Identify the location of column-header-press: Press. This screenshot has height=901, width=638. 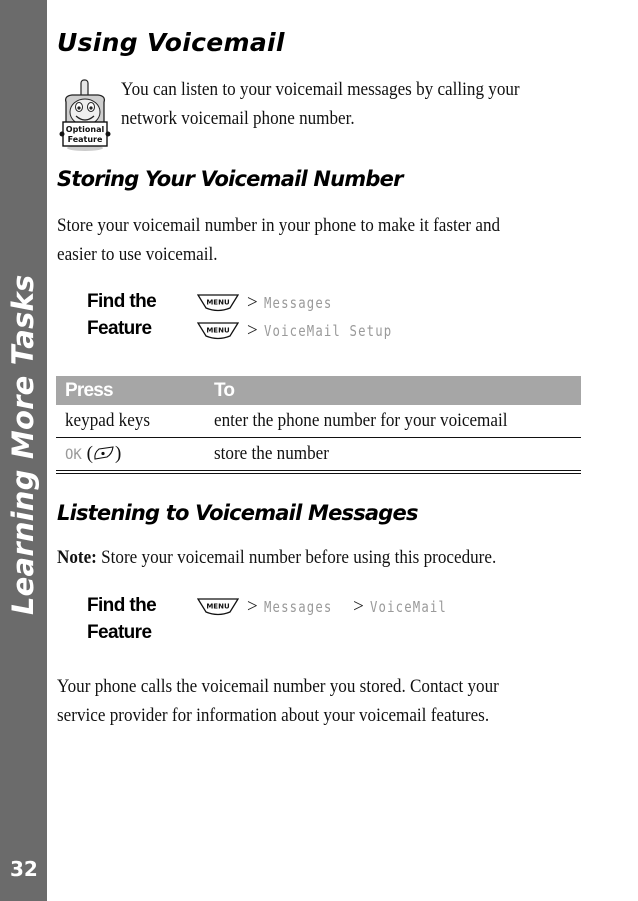
(130, 390).